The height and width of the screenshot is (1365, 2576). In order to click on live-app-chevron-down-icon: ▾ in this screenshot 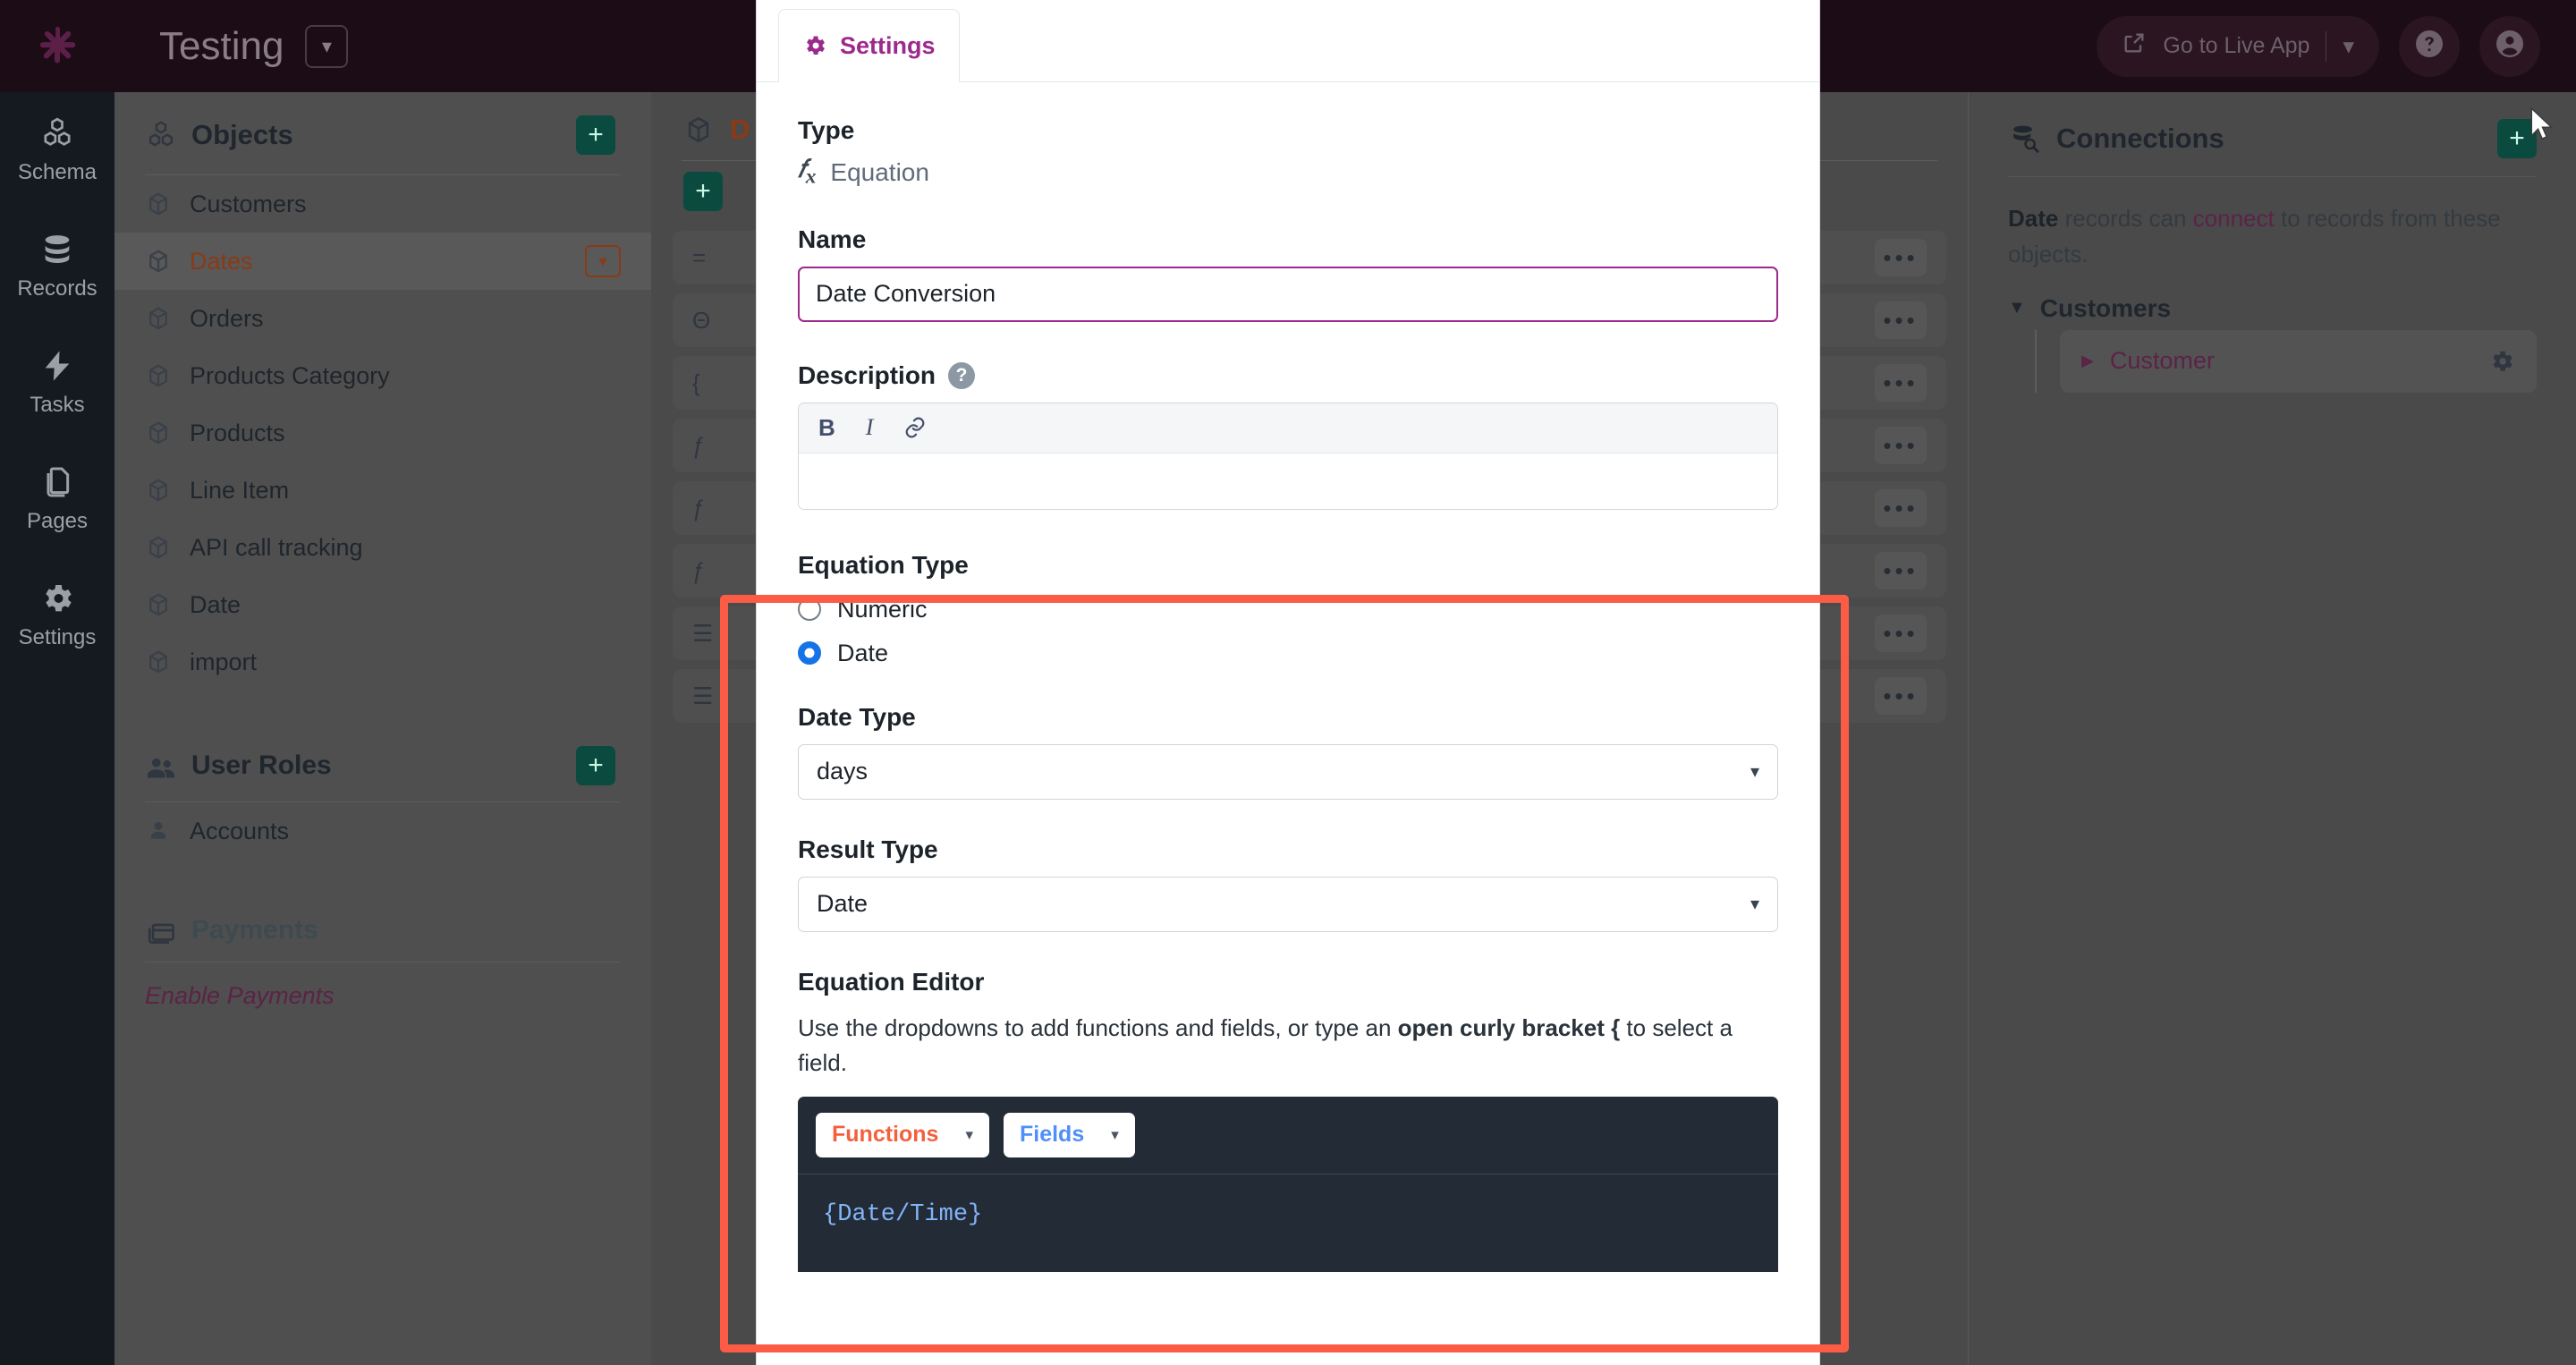, I will do `click(2348, 46)`.